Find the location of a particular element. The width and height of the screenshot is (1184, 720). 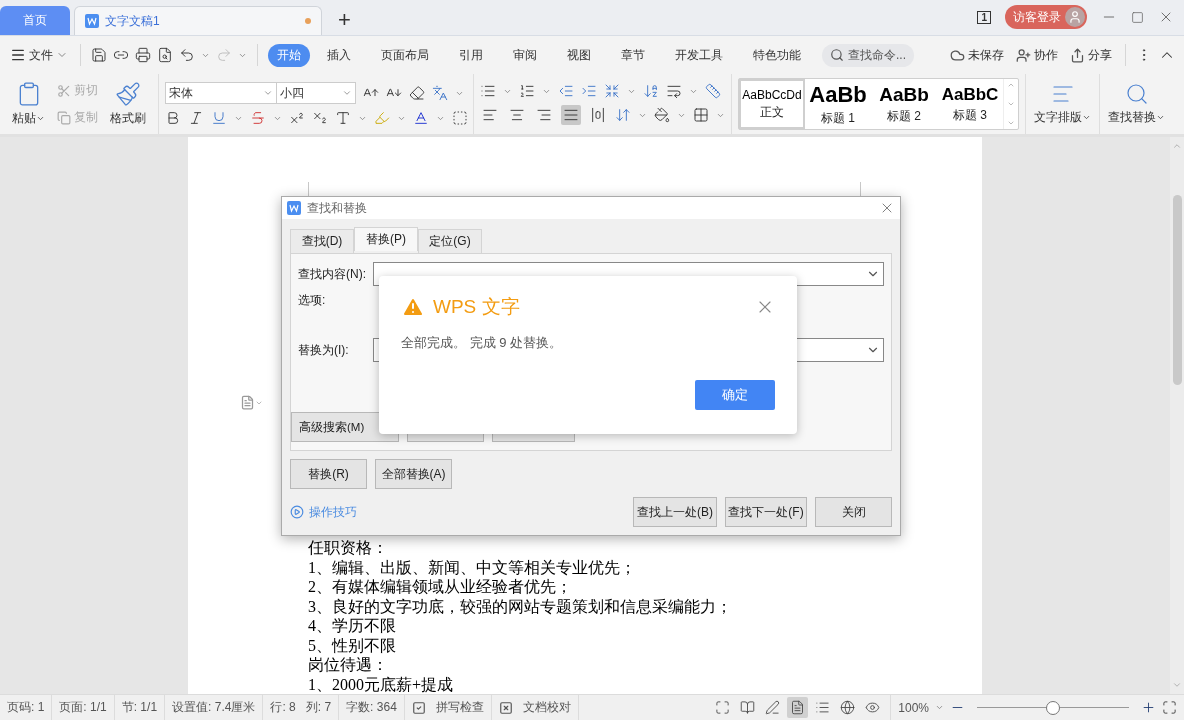

format-painter-button: 格式刷 is located at coordinates (128, 104).